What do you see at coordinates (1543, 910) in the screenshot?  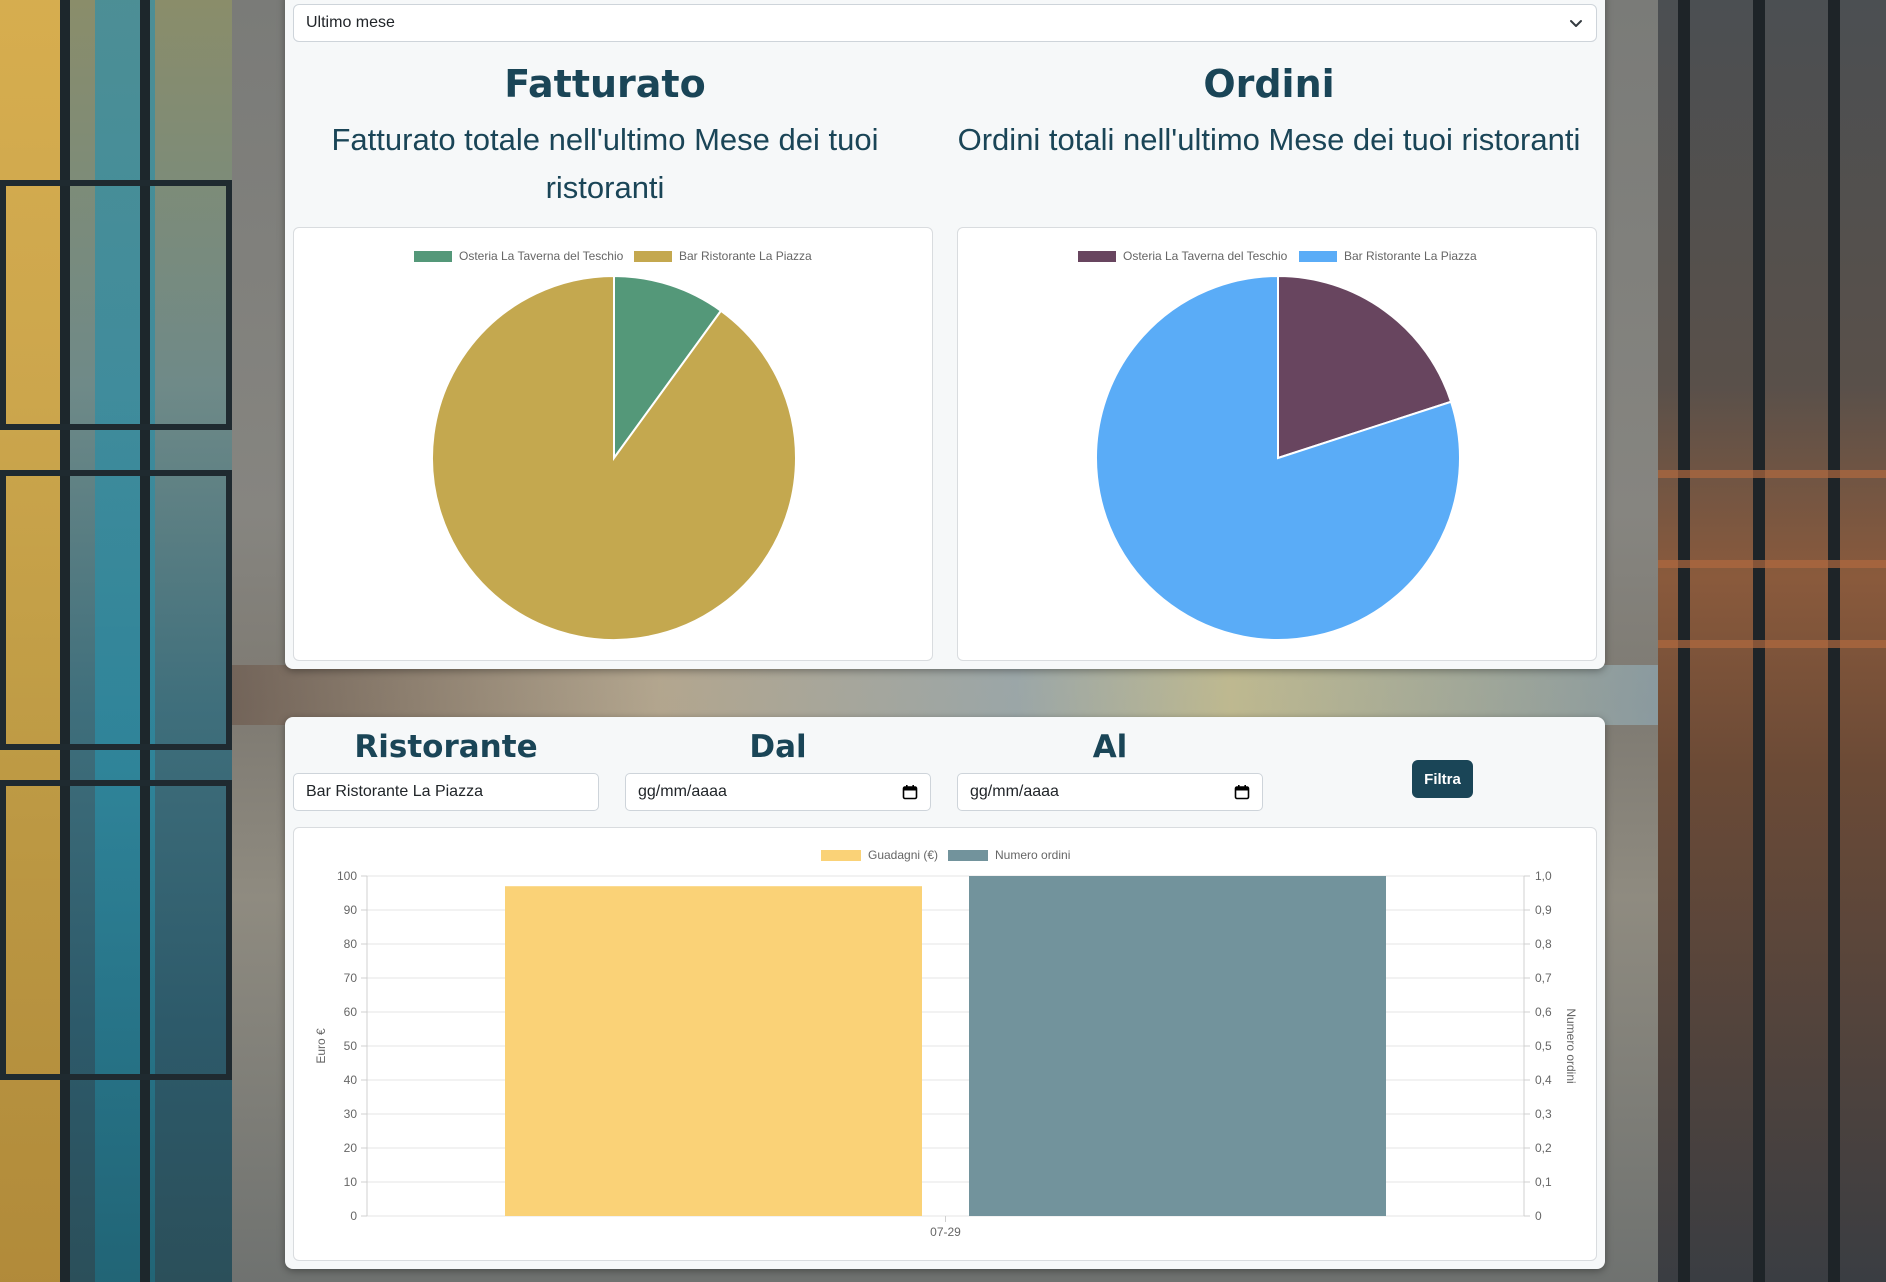 I see `y2-tick-label: 0,9` at bounding box center [1543, 910].